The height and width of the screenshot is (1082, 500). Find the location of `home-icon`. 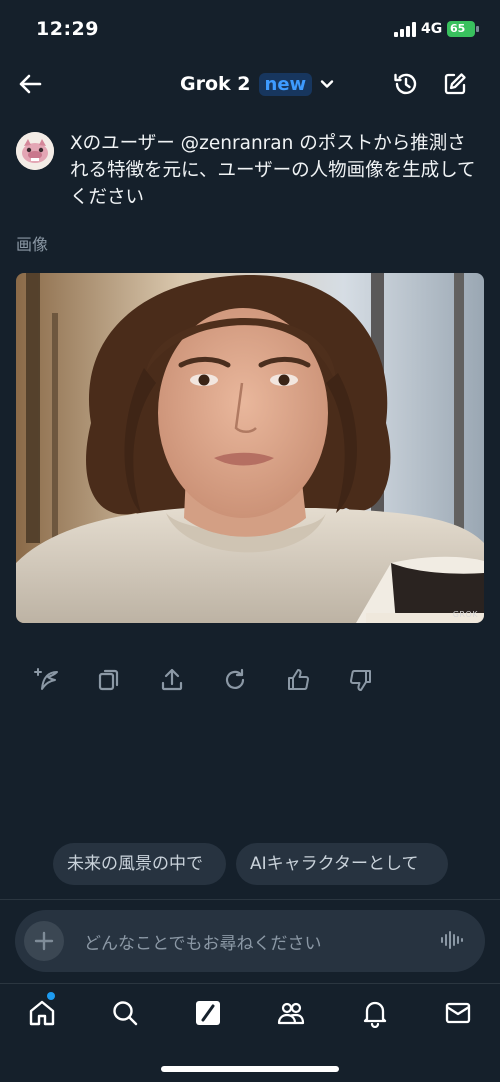

home-icon is located at coordinates (42, 1013).